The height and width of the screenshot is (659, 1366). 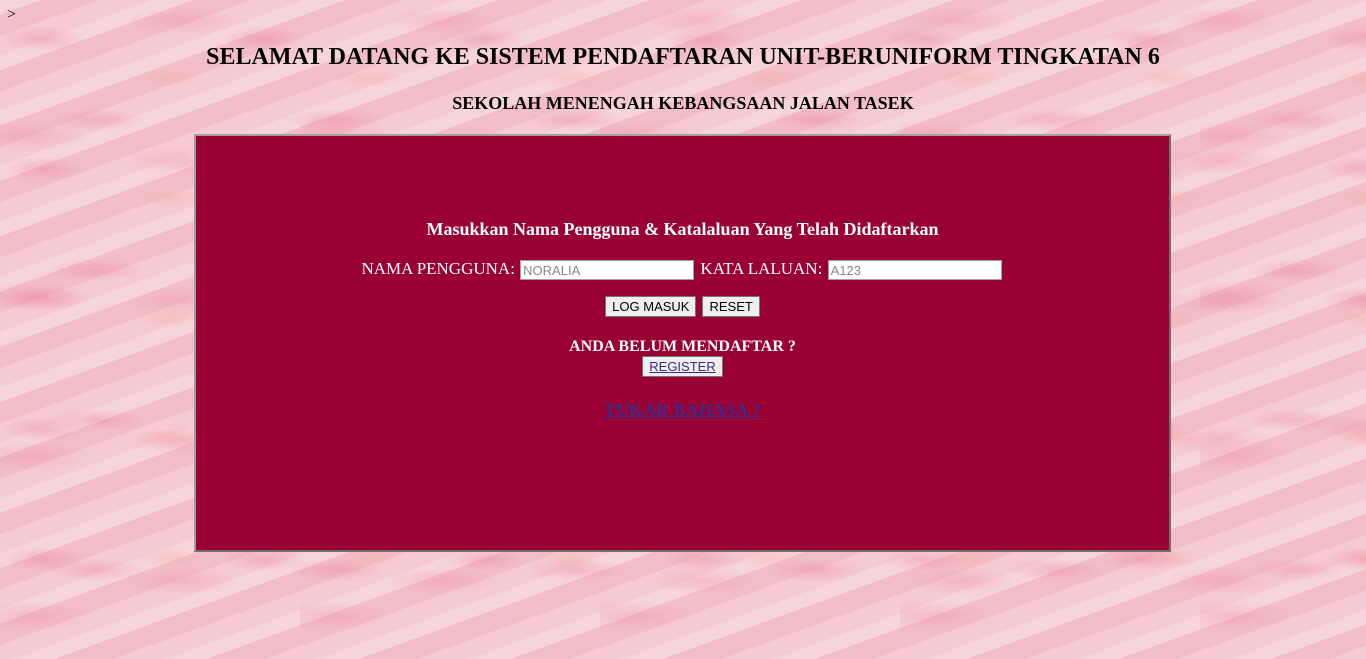 I want to click on reset-button: RESET, so click(x=731, y=306).